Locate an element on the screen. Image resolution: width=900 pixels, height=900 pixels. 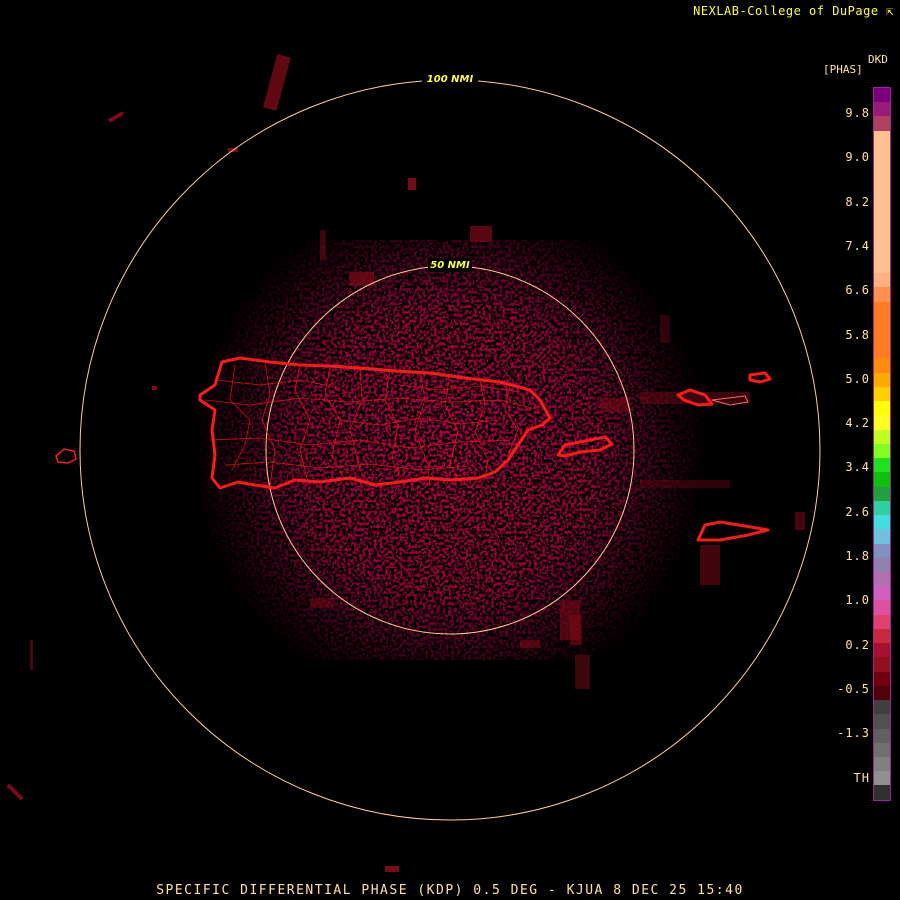
credit-text: NEXLAB-College of DuPage ⇱ is located at coordinates (793, 11).